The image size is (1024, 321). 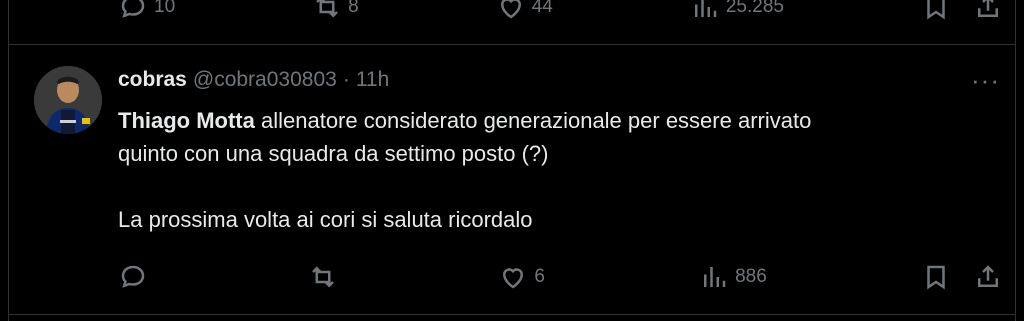 What do you see at coordinates (560, 11) in the screenshot?
I see `previous-post-action-bar: 10 8 44 25.285` at bounding box center [560, 11].